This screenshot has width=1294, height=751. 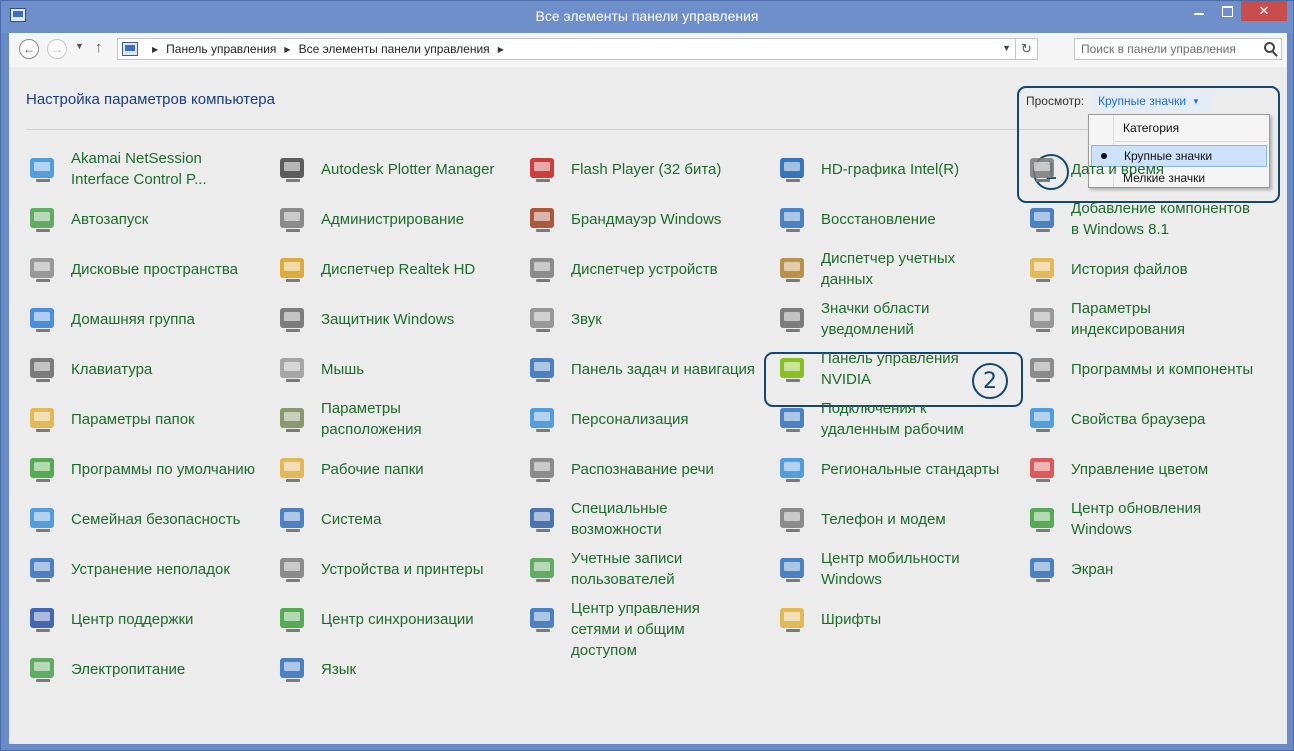 I want to click on control-panel-item-label: Семейная безопасность, so click(x=156, y=519).